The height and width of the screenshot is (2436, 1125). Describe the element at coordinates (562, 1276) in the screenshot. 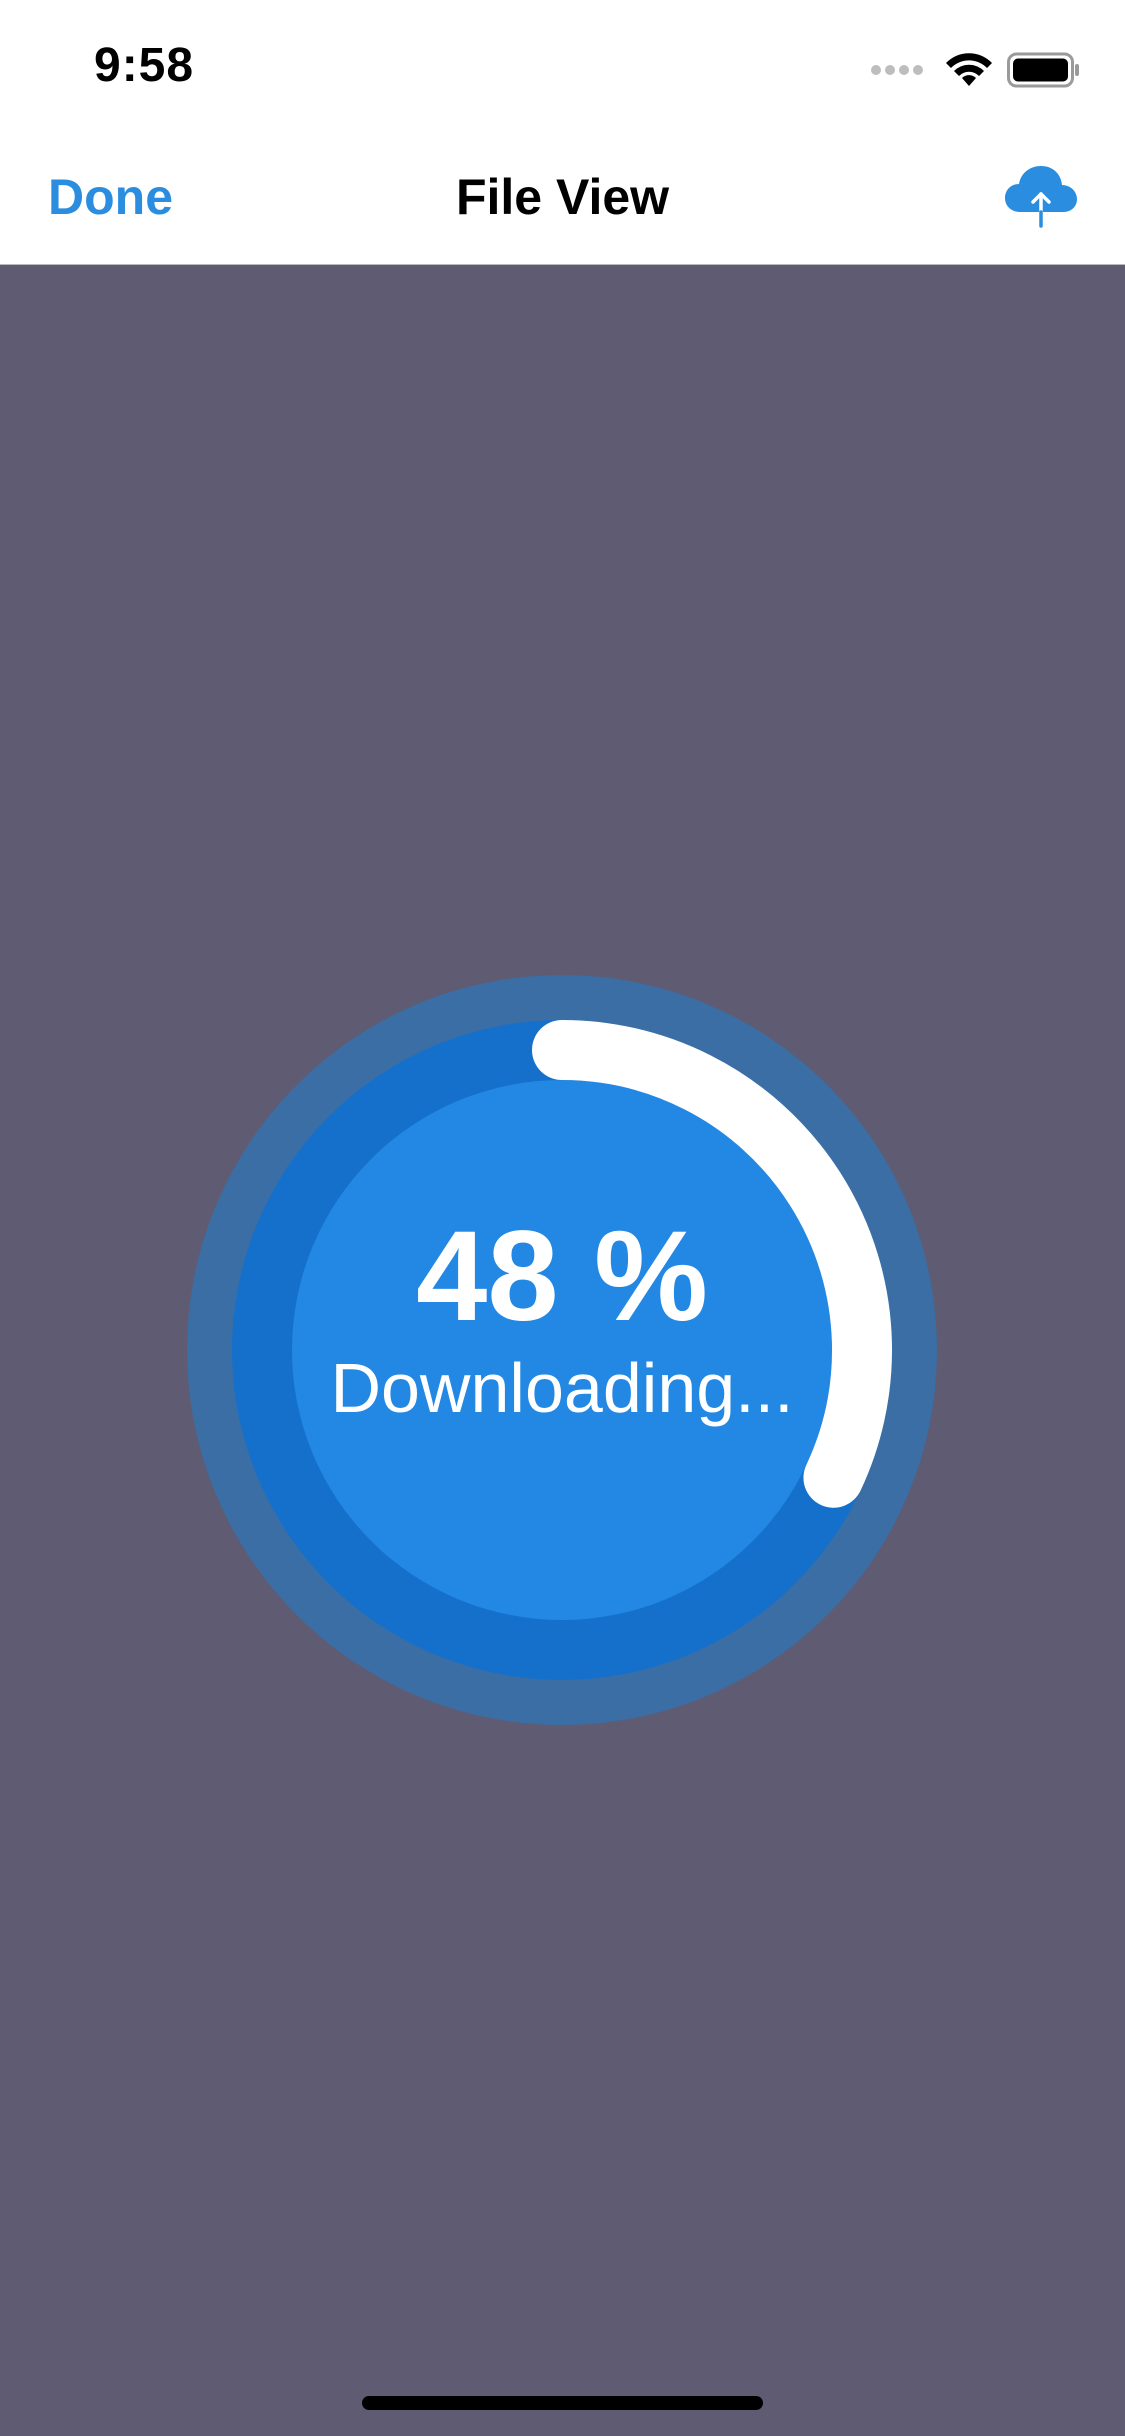

I see `progress-percent: 48 %` at that location.